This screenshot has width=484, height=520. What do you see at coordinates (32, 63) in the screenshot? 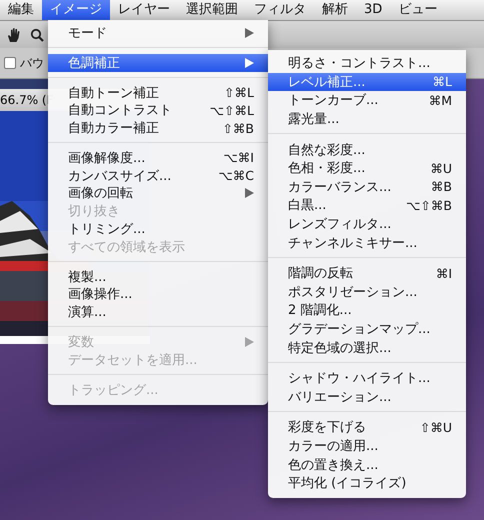
I see `checkbox-label: バウ` at bounding box center [32, 63].